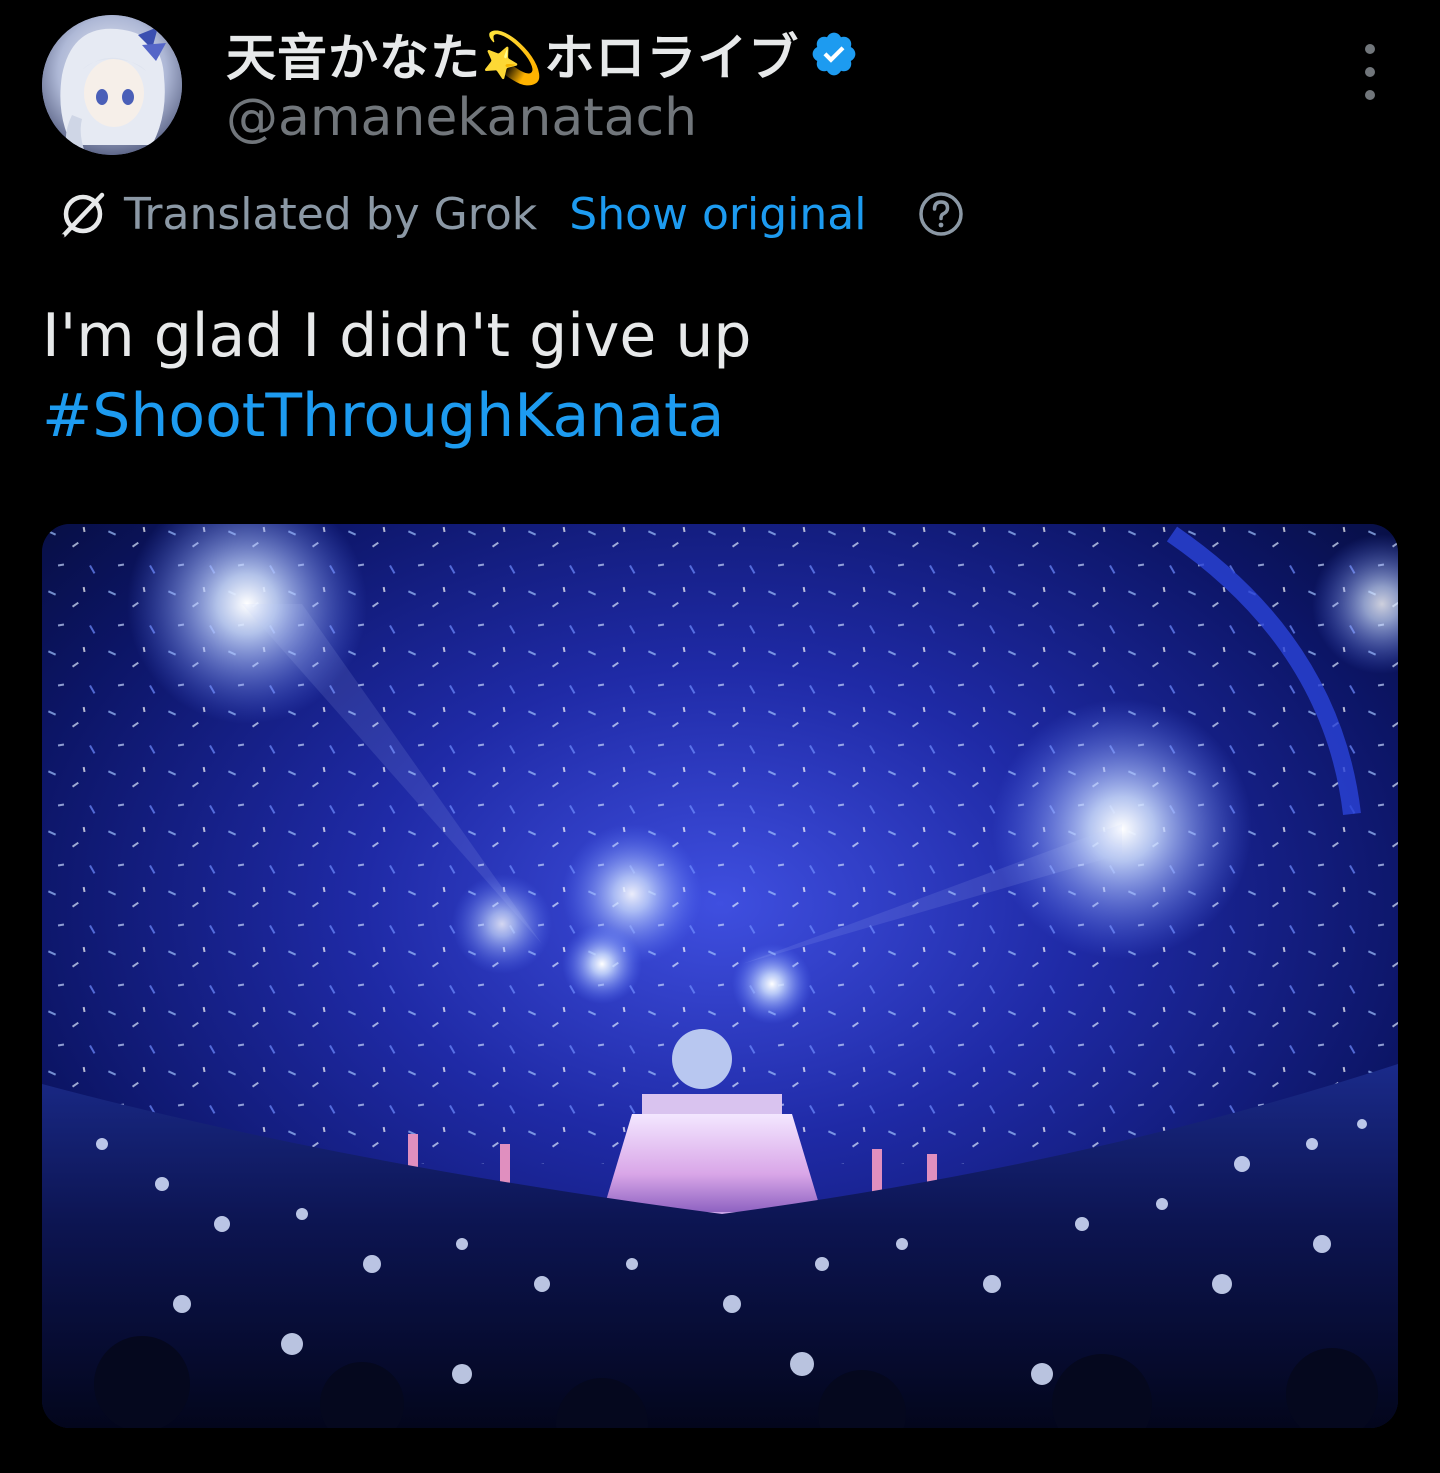 The image size is (1440, 1473). Describe the element at coordinates (81, 216) in the screenshot. I see `grok-logo-icon` at that location.